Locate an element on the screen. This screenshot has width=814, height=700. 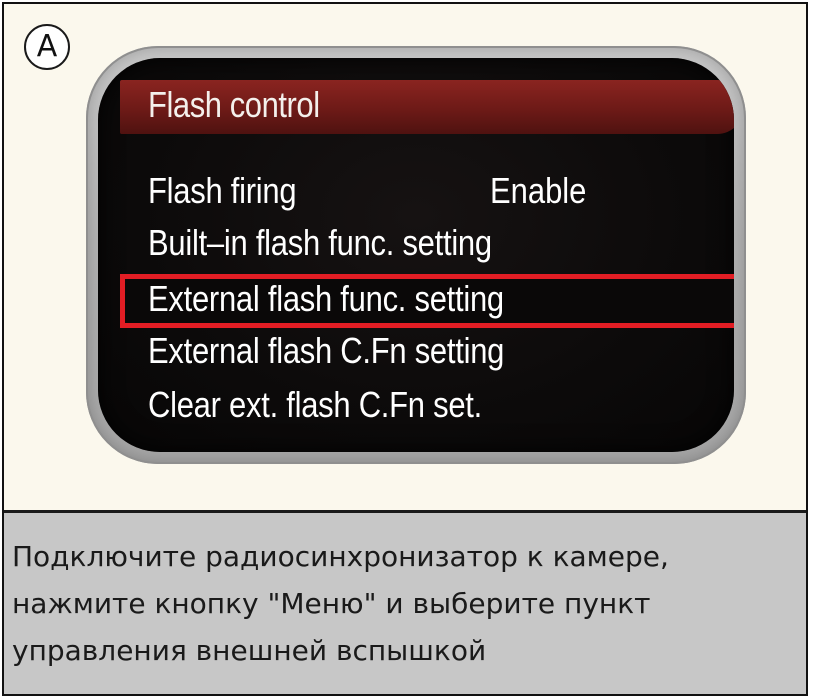
caption-line: Подключите радиосинхронизатор к камере, is located at coordinates (340, 556).